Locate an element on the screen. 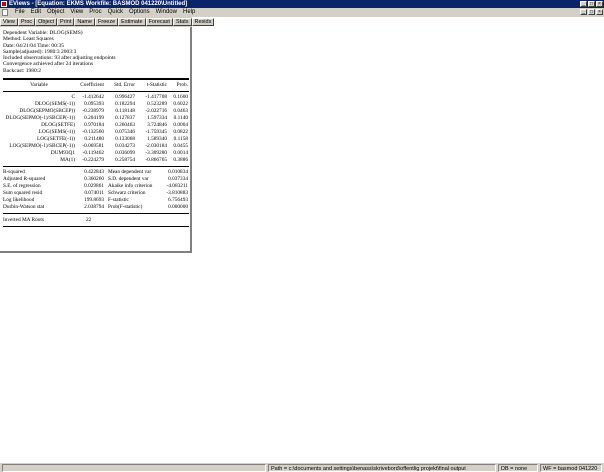 The height and width of the screenshot is (472, 604). t-statistic-value: -1.417708 is located at coordinates (156, 97).